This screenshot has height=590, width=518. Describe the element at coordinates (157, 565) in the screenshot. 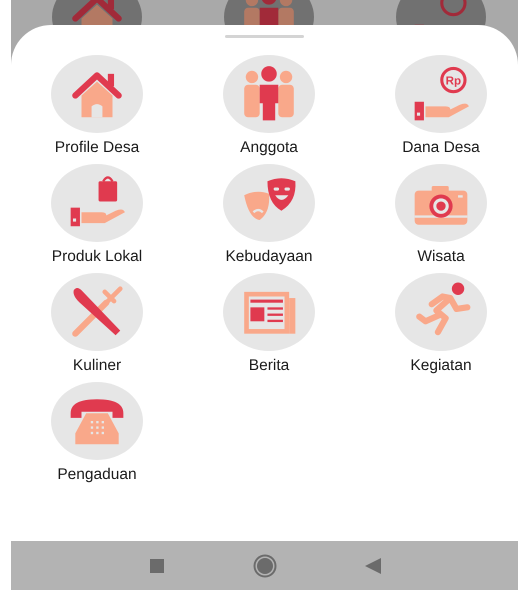

I see `recents-icon` at that location.